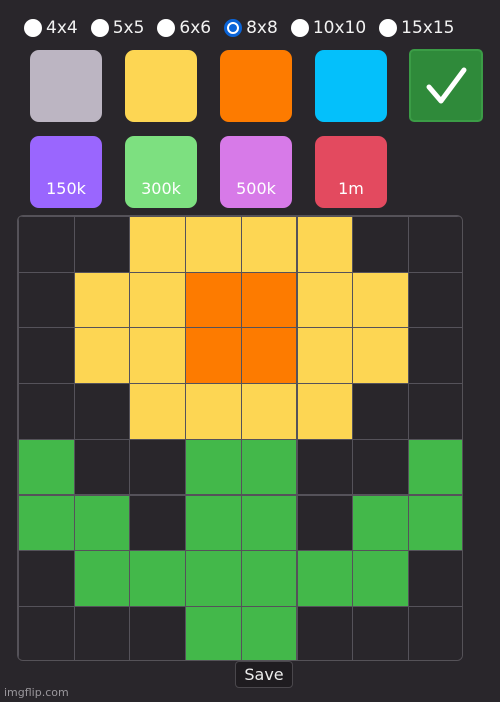 The image size is (500, 702). What do you see at coordinates (161, 172) in the screenshot?
I see `price-swatch-300k: 300k` at bounding box center [161, 172].